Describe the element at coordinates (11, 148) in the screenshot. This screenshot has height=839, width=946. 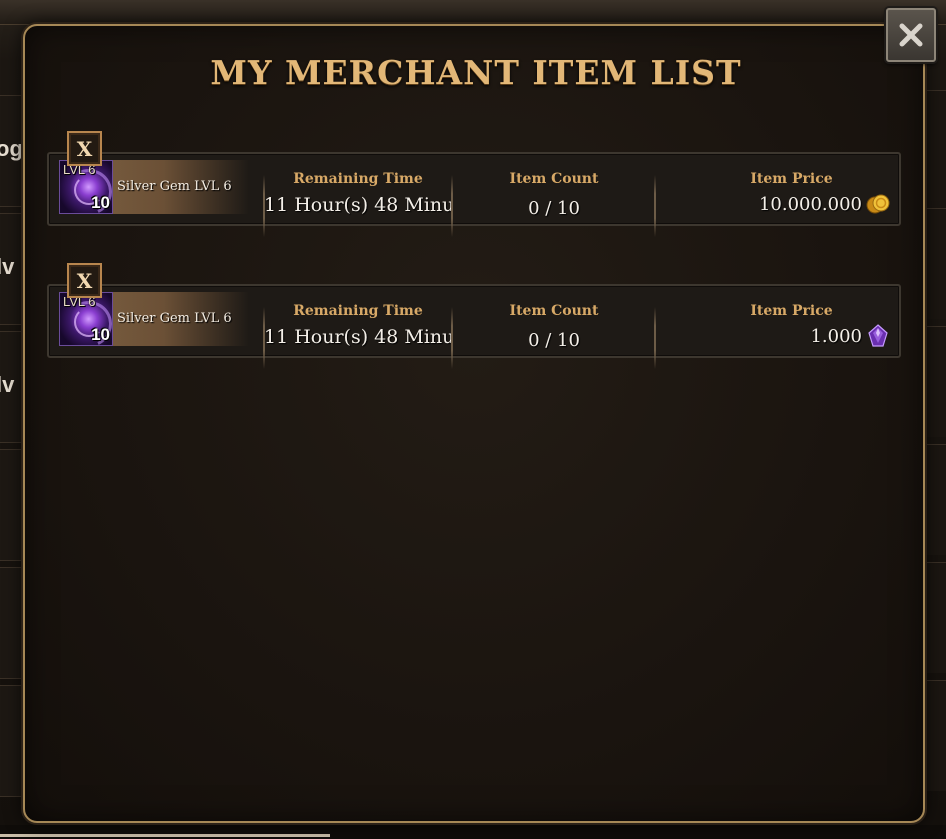
I see `background-row-text: og` at that location.